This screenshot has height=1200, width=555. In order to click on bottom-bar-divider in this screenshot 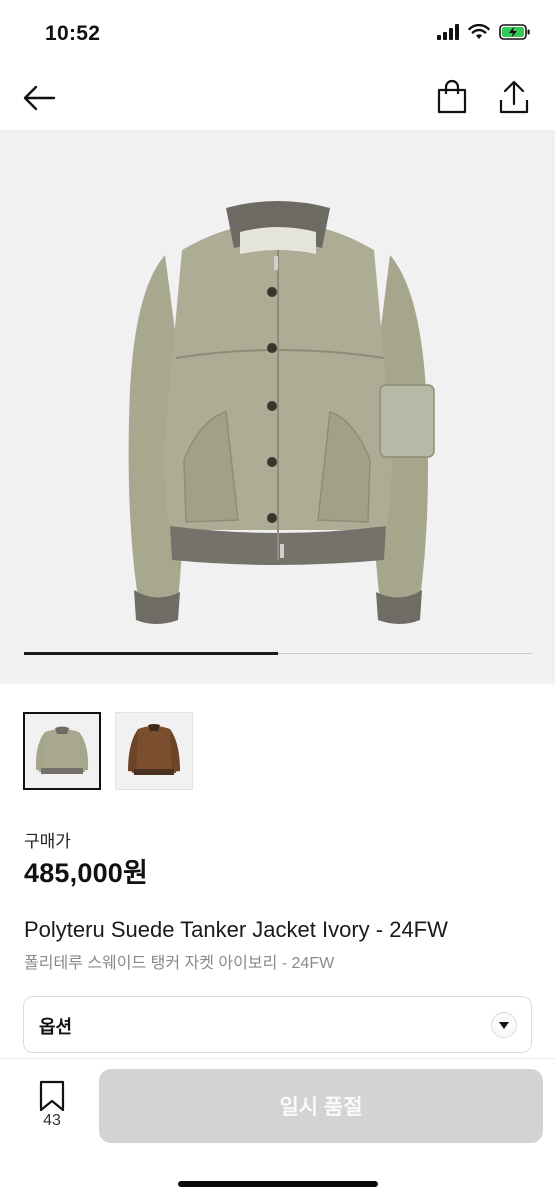, I will do `click(277, 1058)`.